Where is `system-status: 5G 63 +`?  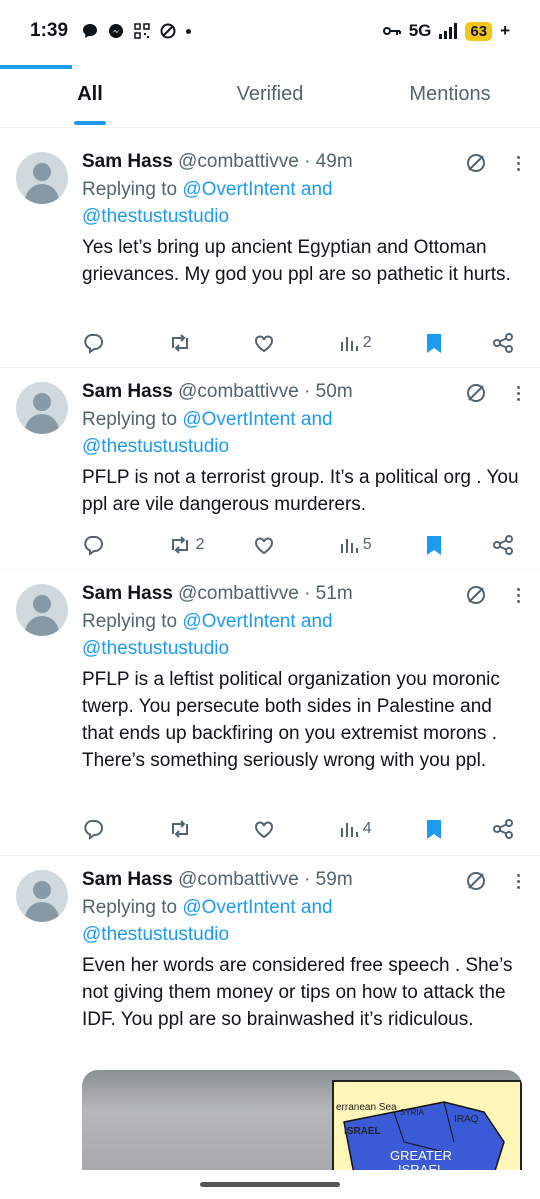
system-status: 5G 63 + is located at coordinates (446, 31).